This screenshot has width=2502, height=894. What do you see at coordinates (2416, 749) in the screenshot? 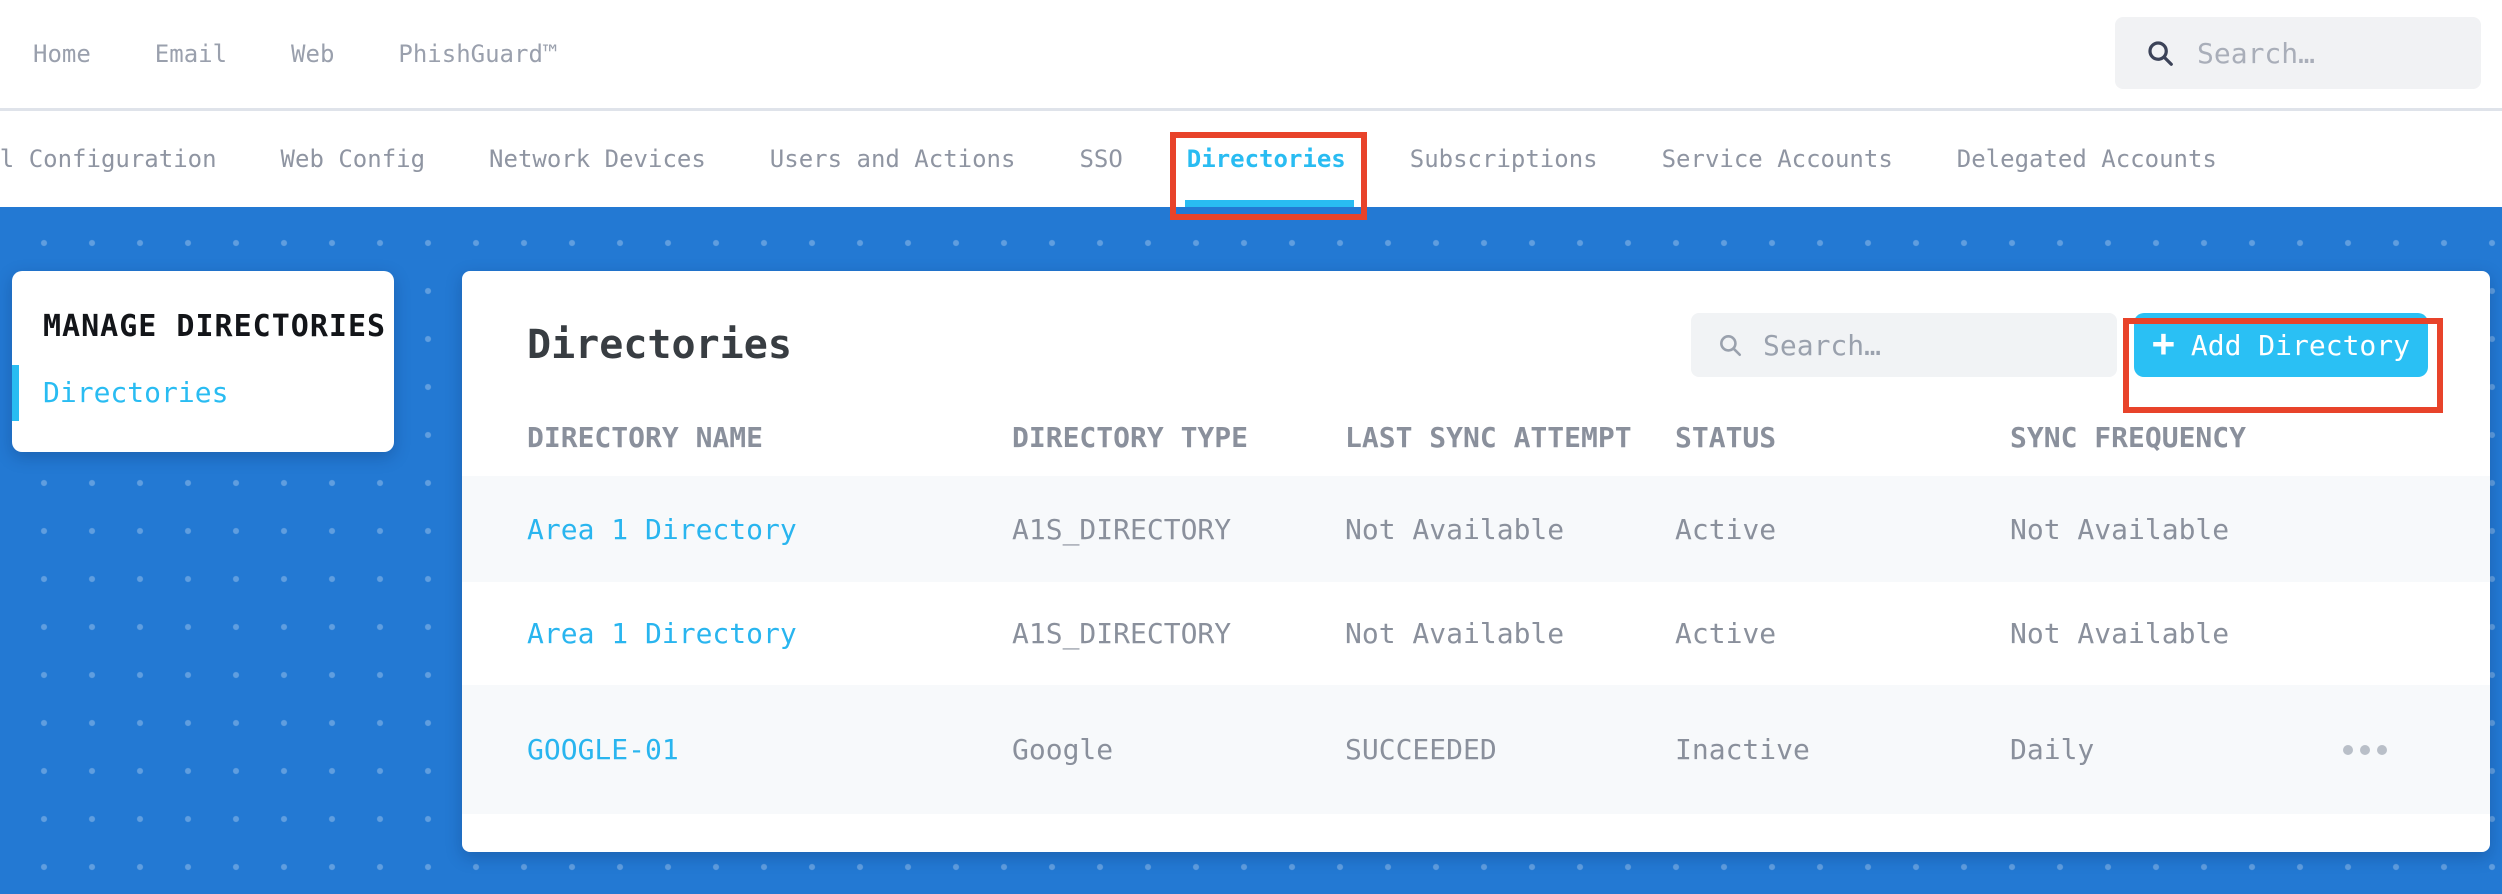
I see `ellipsis-icon` at bounding box center [2416, 749].